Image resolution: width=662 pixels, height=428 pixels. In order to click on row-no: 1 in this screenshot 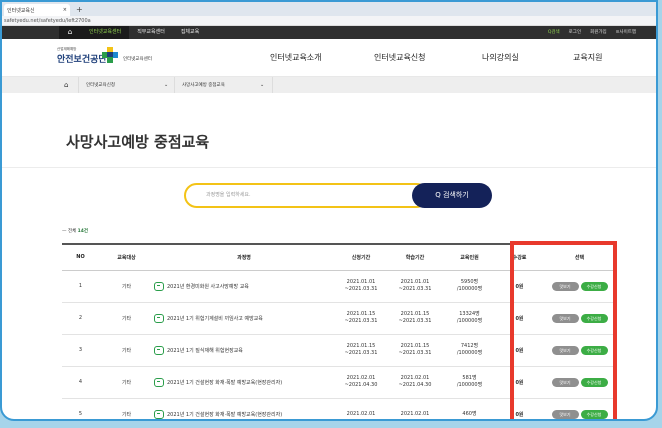, I will do `click(80, 286)`.